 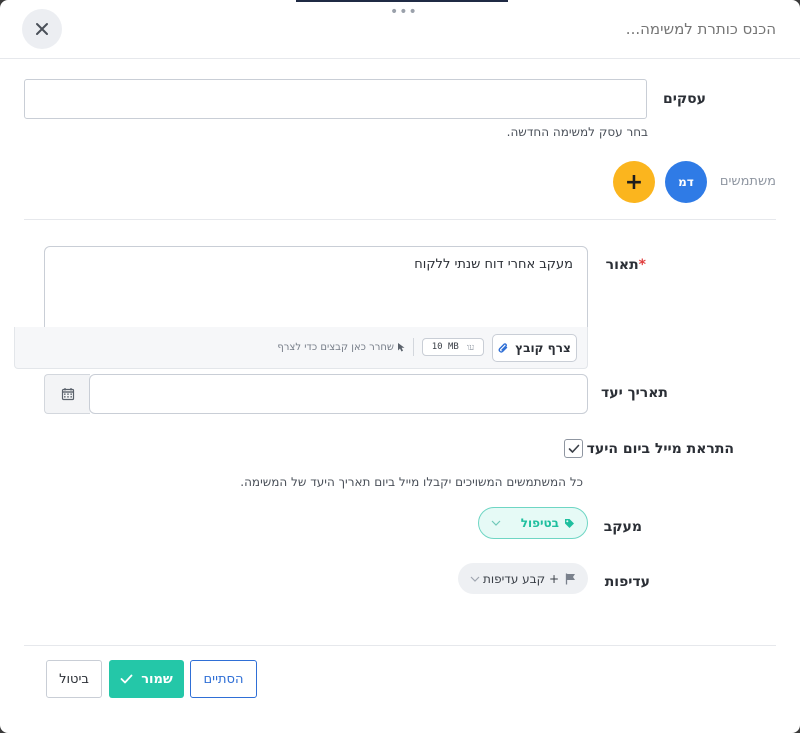 I want to click on attach-file-button: צרף קובץ, so click(x=534, y=348).